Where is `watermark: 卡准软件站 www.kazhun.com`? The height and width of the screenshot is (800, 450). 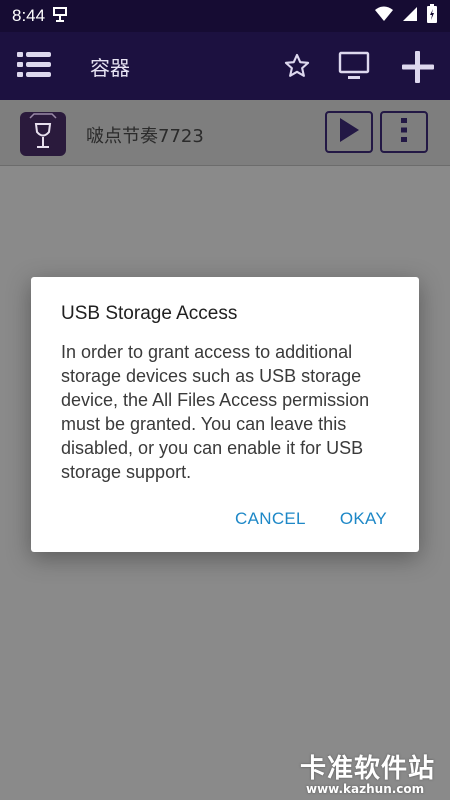 watermark: 卡准软件站 www.kazhun.com is located at coordinates (375, 774).